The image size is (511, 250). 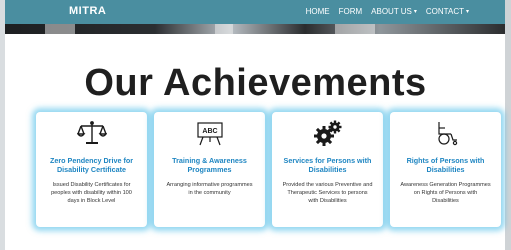 What do you see at coordinates (255, 83) in the screenshot?
I see `section-heading: Our Achievements` at bounding box center [255, 83].